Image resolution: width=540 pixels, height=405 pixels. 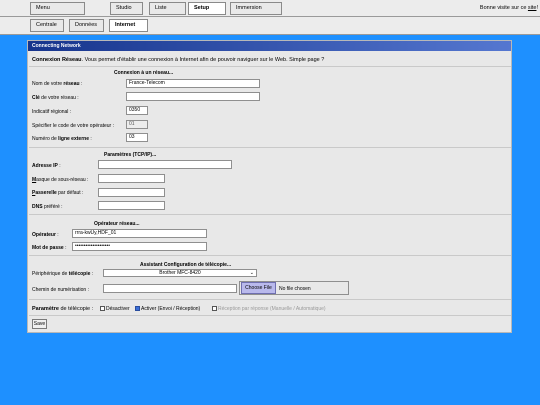 I want to click on subnet-mask-label: Masque de sous-réseau :, so click(x=60, y=180).